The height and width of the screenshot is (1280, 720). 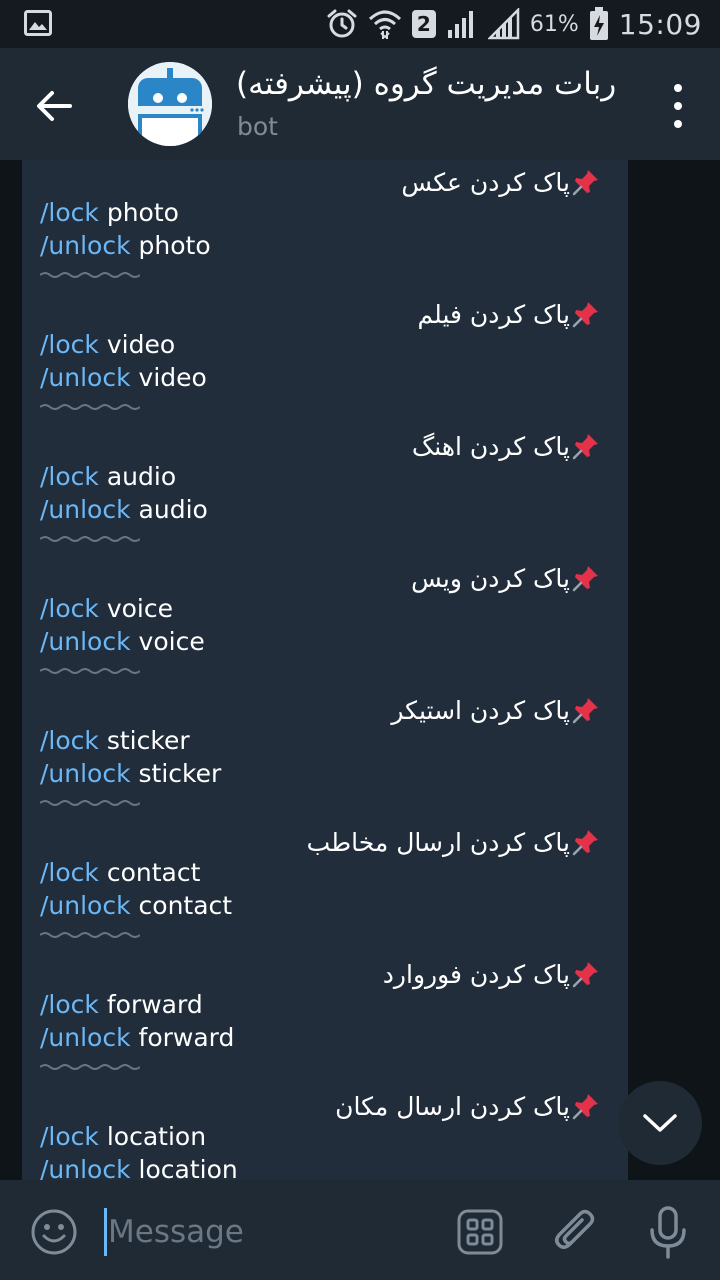 What do you see at coordinates (452, 1106) in the screenshot?
I see `section-heading-text: پاک کردن ارسال مکان` at bounding box center [452, 1106].